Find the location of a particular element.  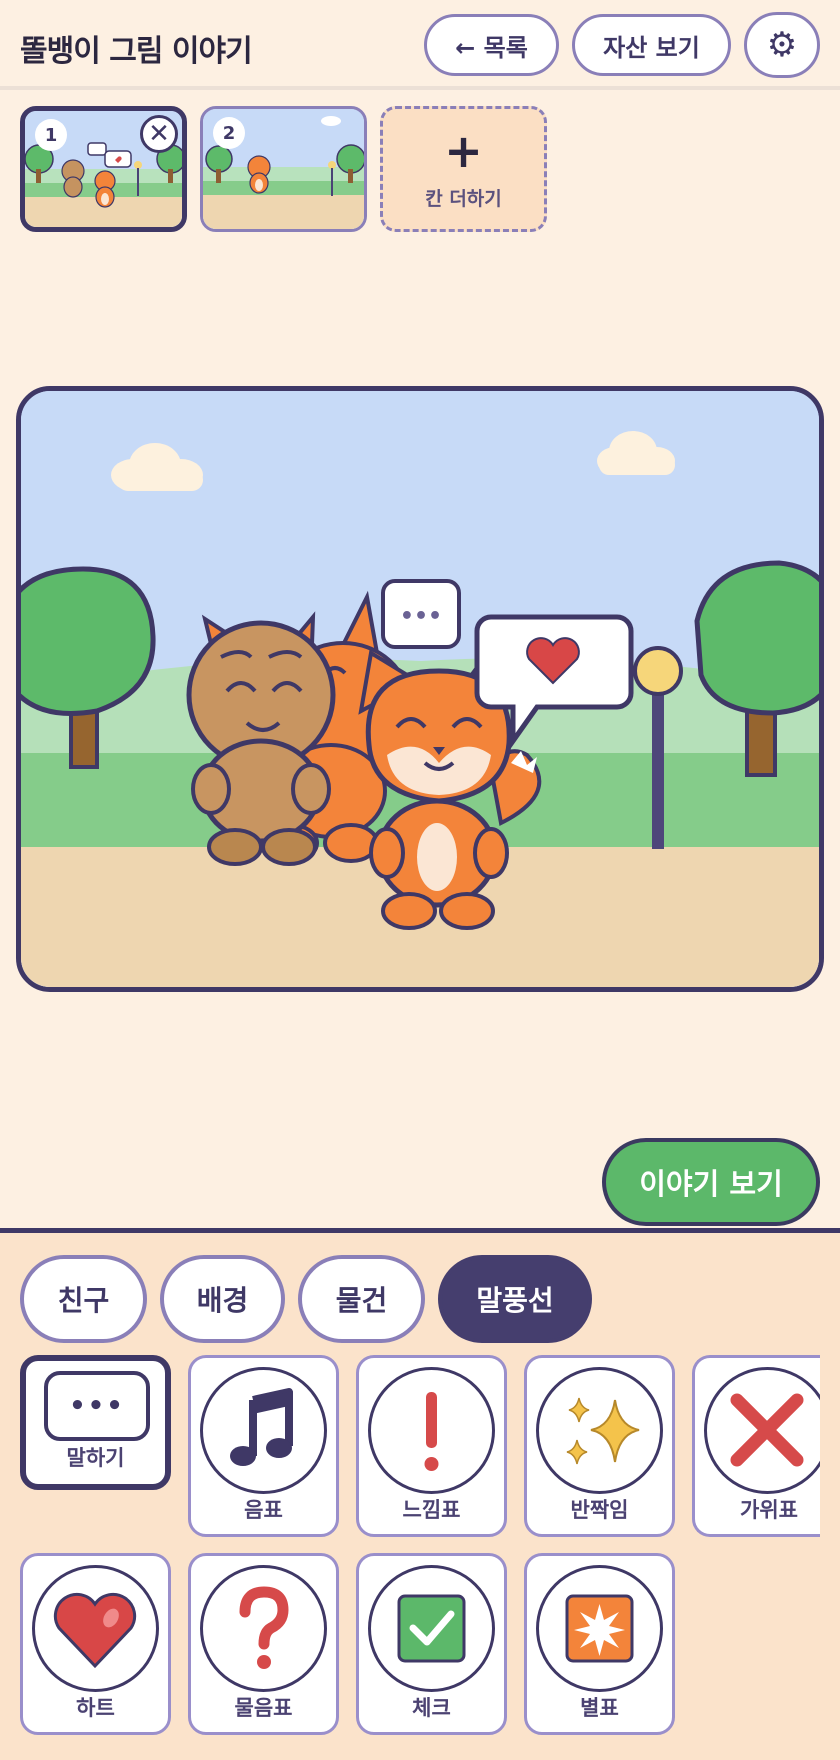

page-thumbnail-1: 1 ✕ is located at coordinates (103, 169).